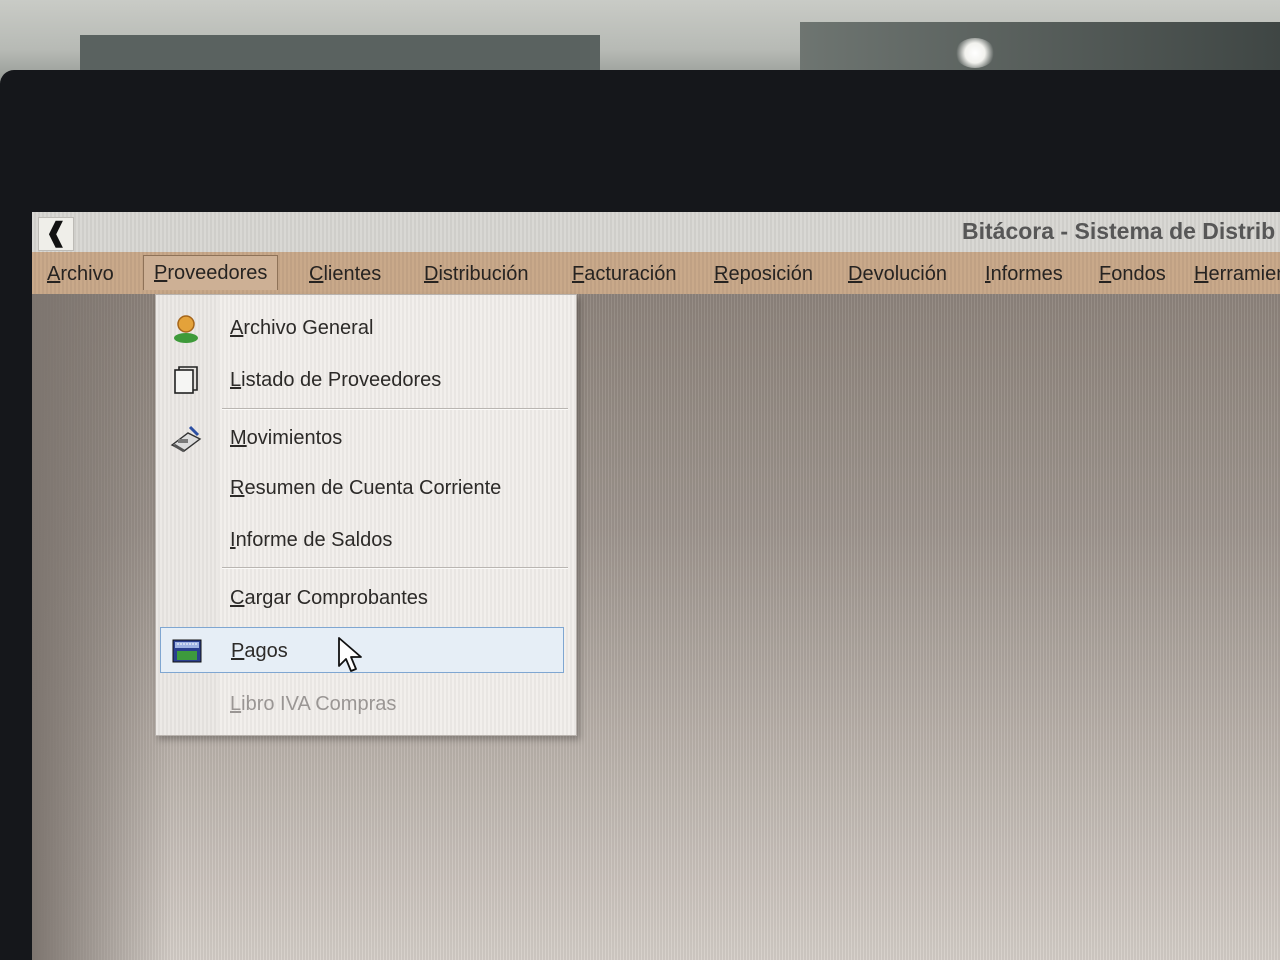 This screenshot has height=960, width=1280. I want to click on menu-distribucion: Distribución, so click(476, 274).